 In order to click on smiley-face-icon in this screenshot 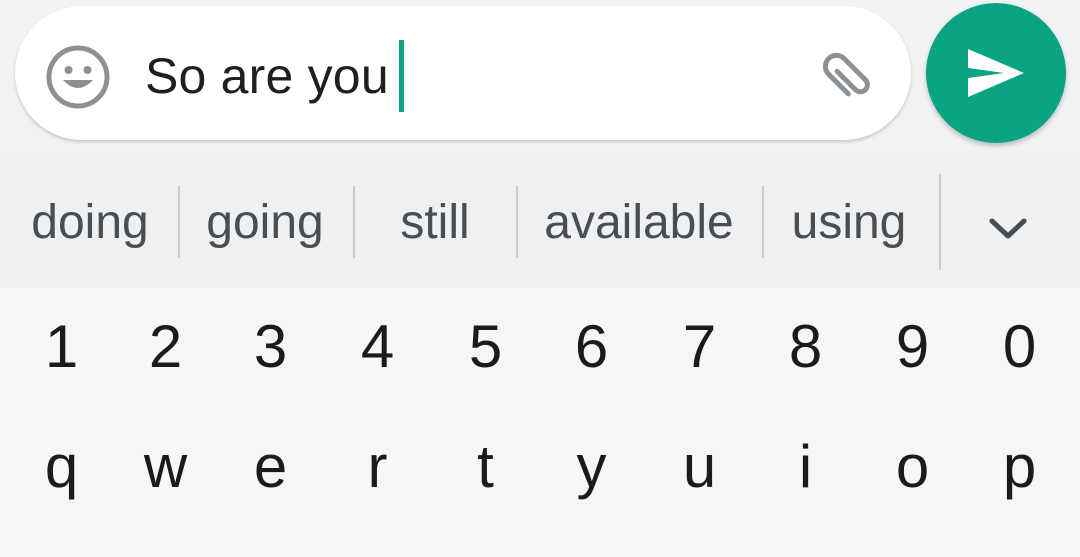, I will do `click(78, 77)`.